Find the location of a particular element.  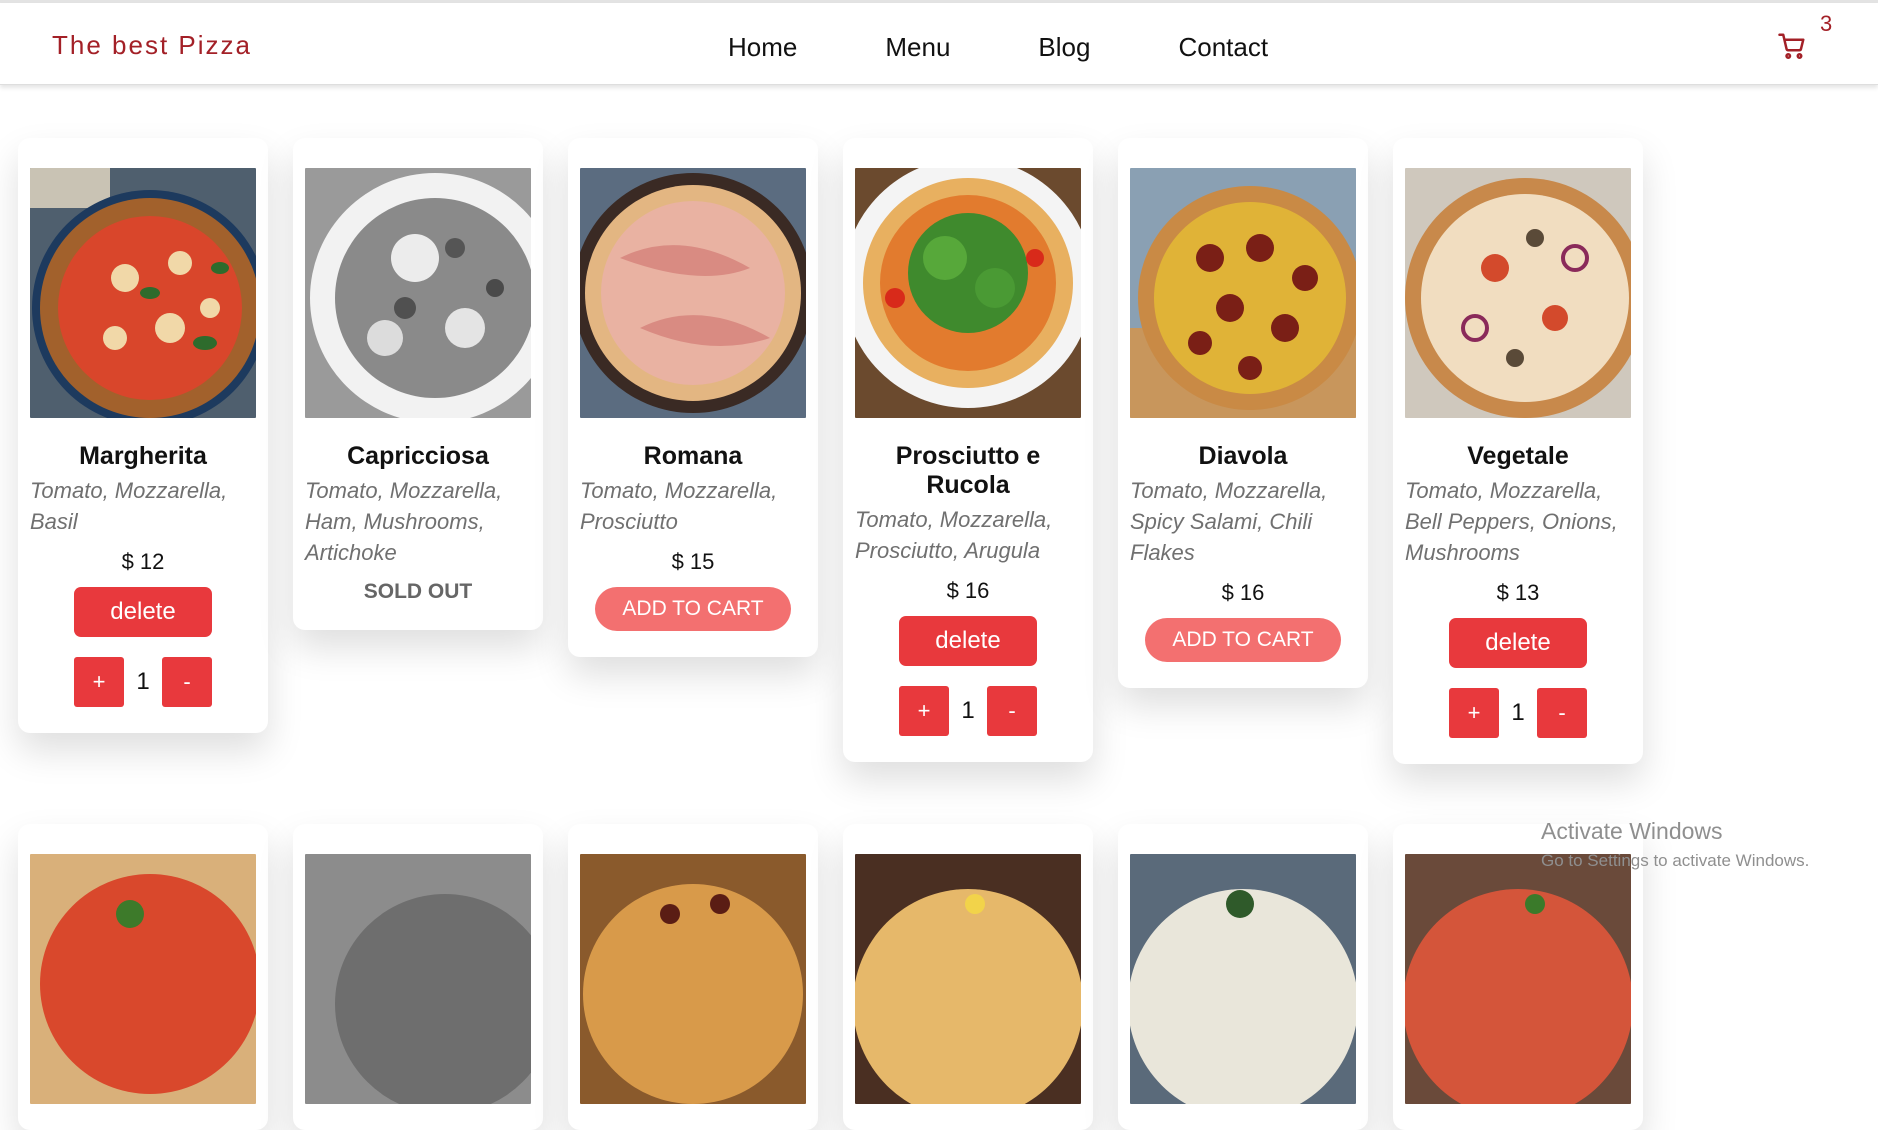

brand-logo: The best Pizza is located at coordinates (152, 45).